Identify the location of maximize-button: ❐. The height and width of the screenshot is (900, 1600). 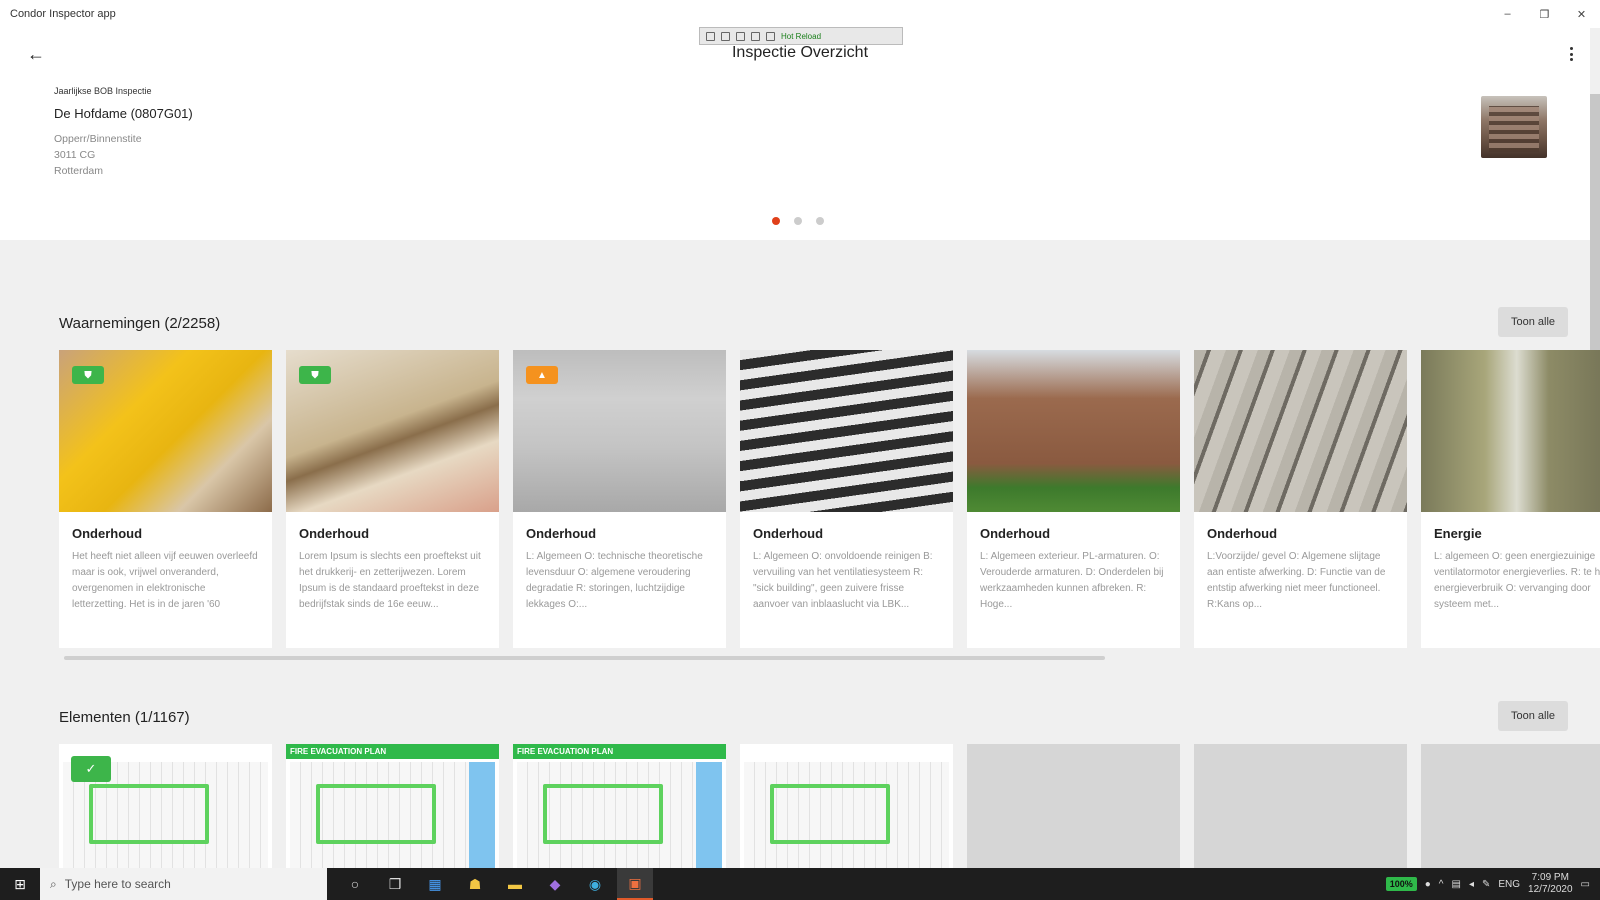
(1544, 14).